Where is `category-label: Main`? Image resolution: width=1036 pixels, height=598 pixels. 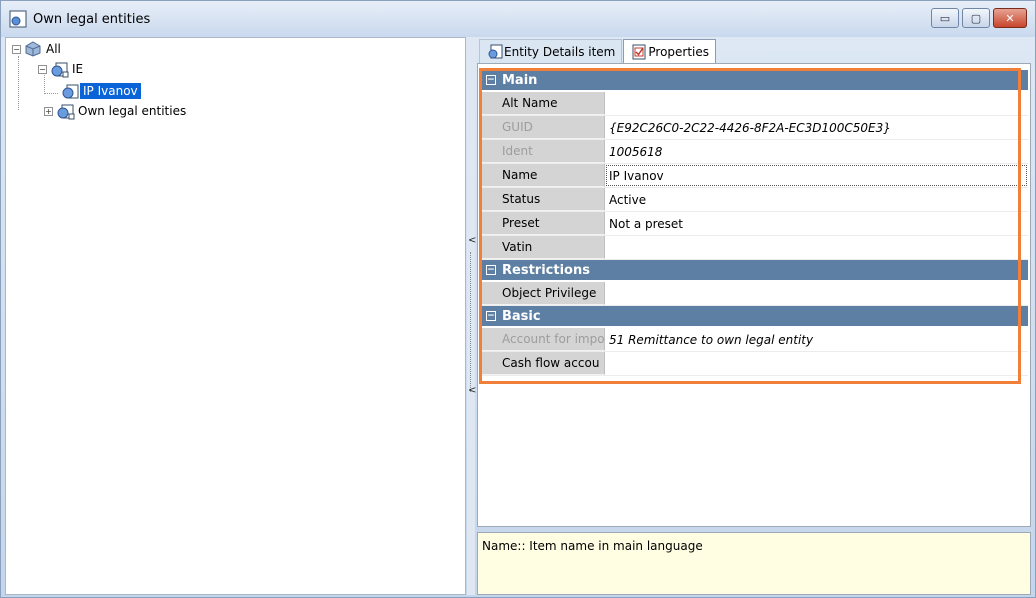 category-label: Main is located at coordinates (520, 80).